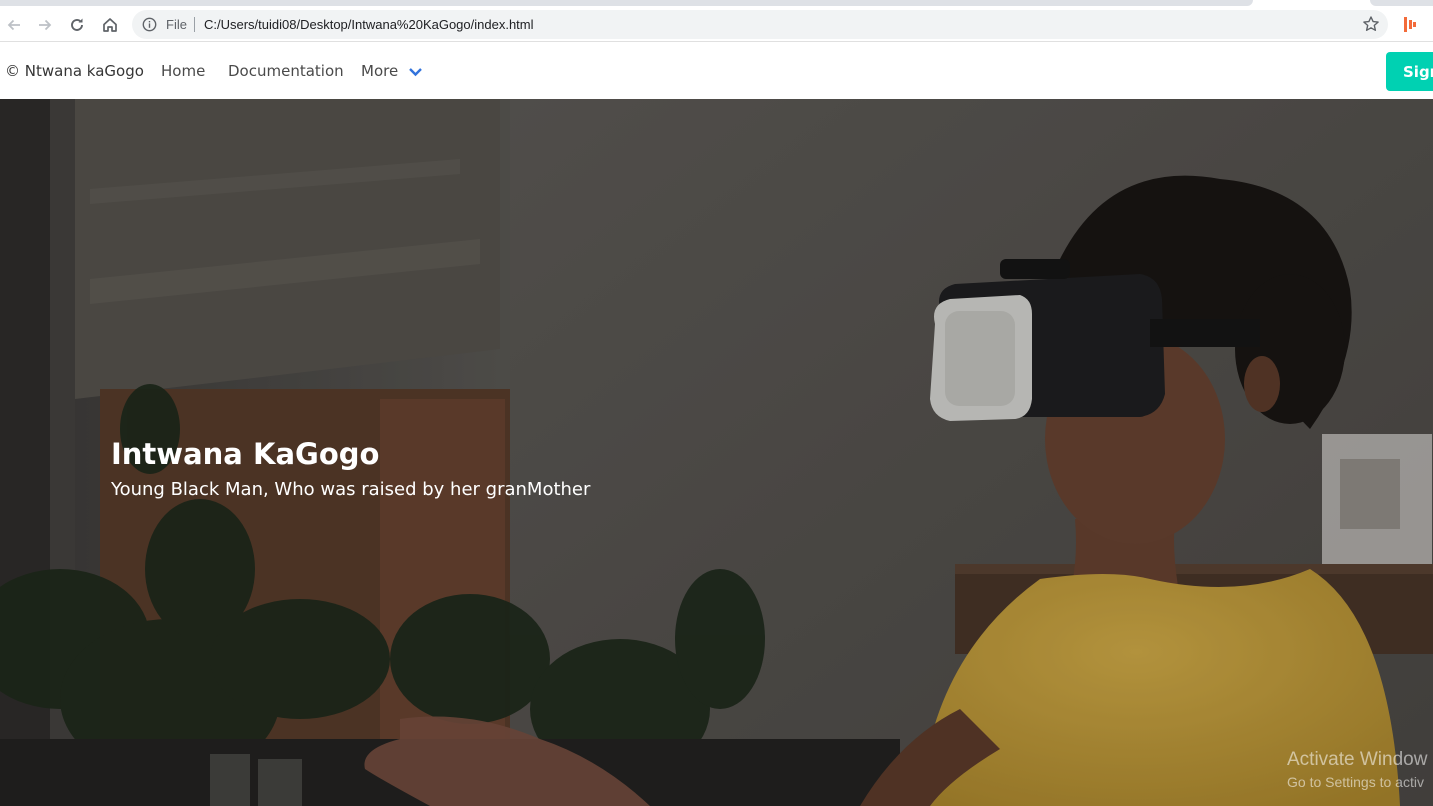 The image size is (1433, 806). I want to click on chevron-down-icon, so click(415, 72).